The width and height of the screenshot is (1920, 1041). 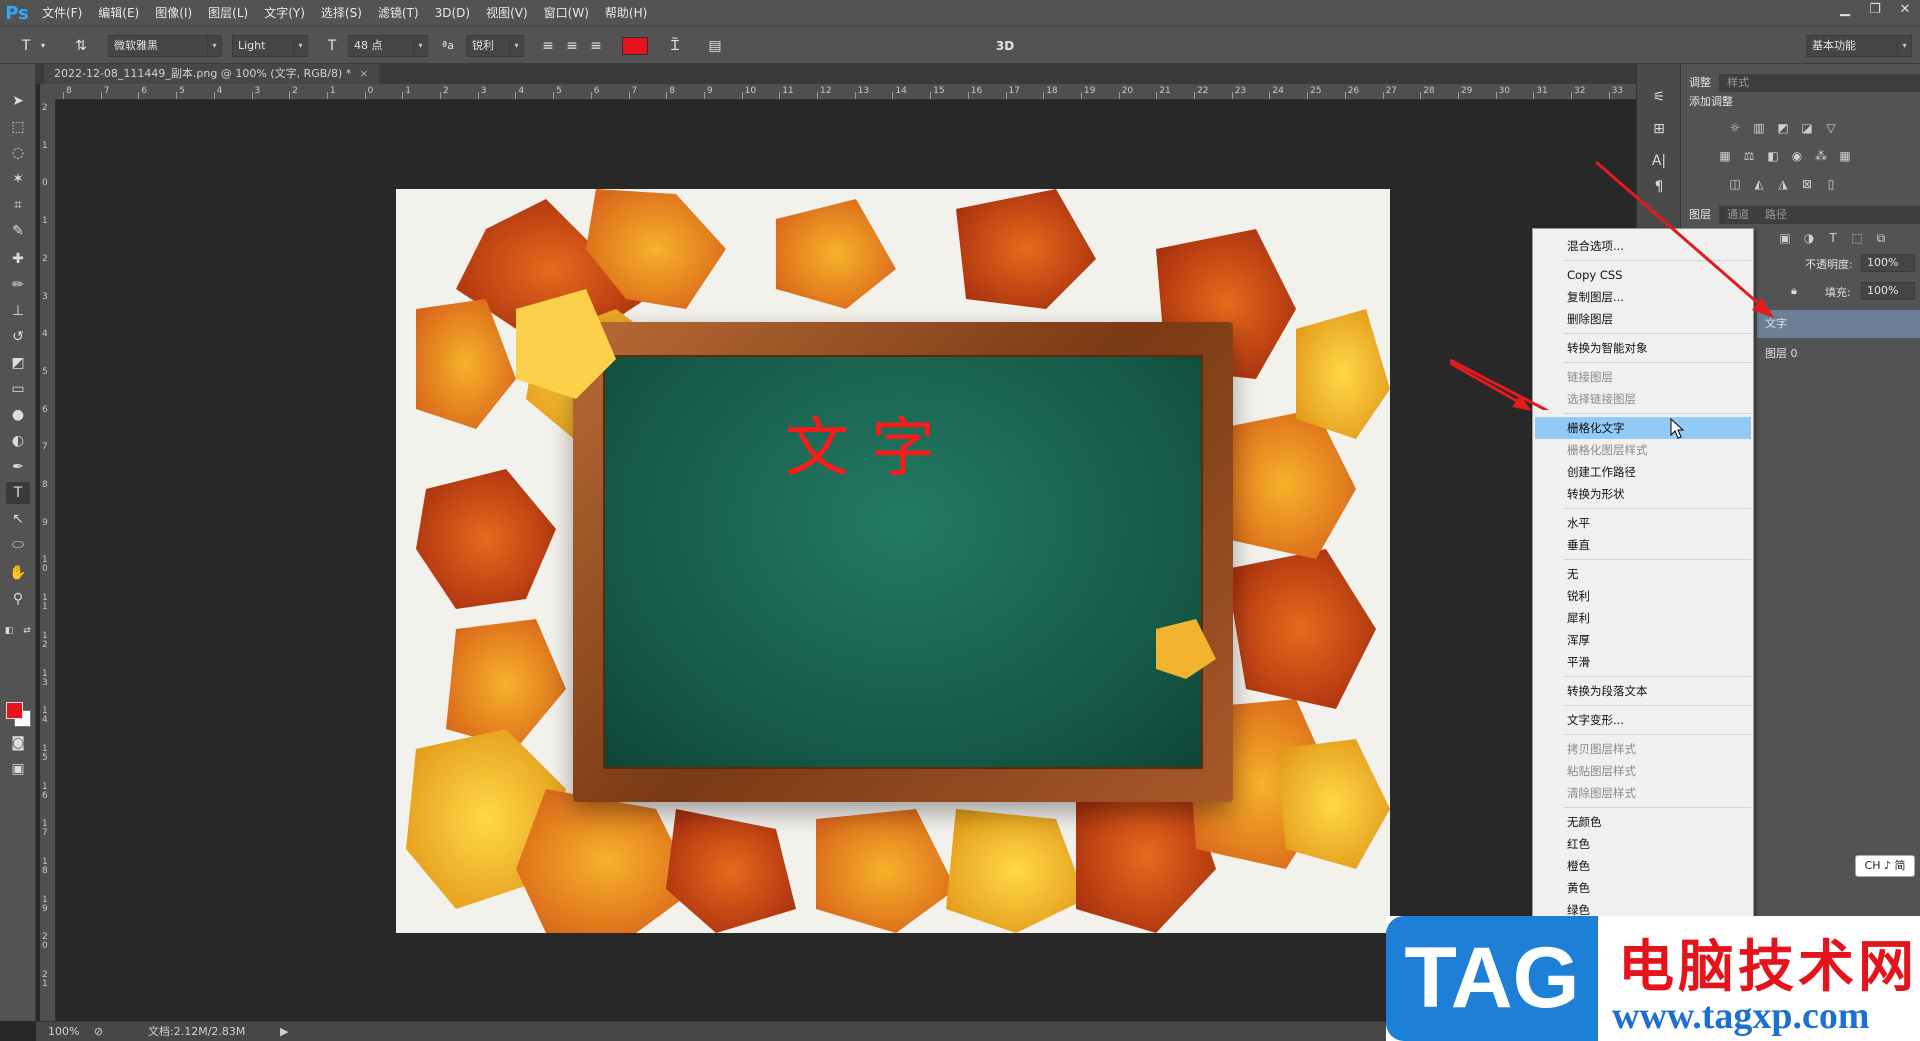 I want to click on move-tool-icon: ➤, so click(x=18, y=101).